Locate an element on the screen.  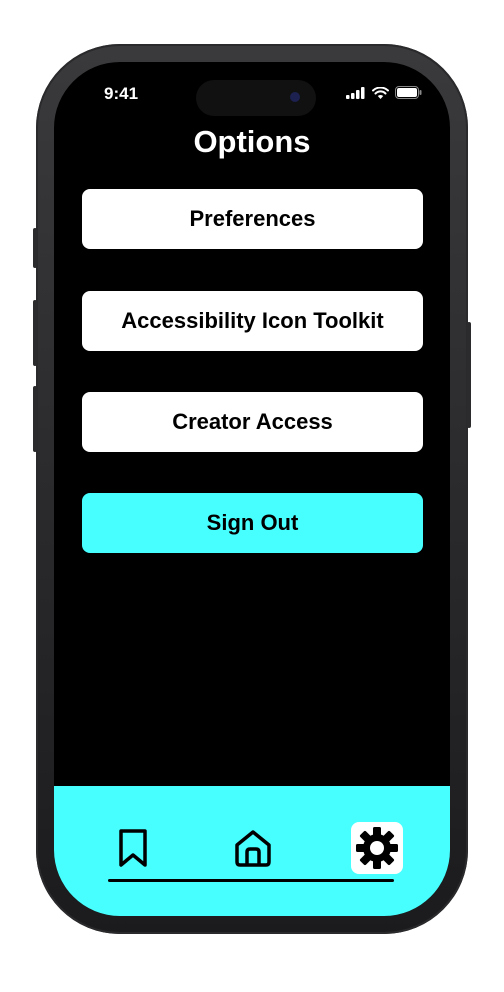
status-icons is located at coordinates (384, 92).